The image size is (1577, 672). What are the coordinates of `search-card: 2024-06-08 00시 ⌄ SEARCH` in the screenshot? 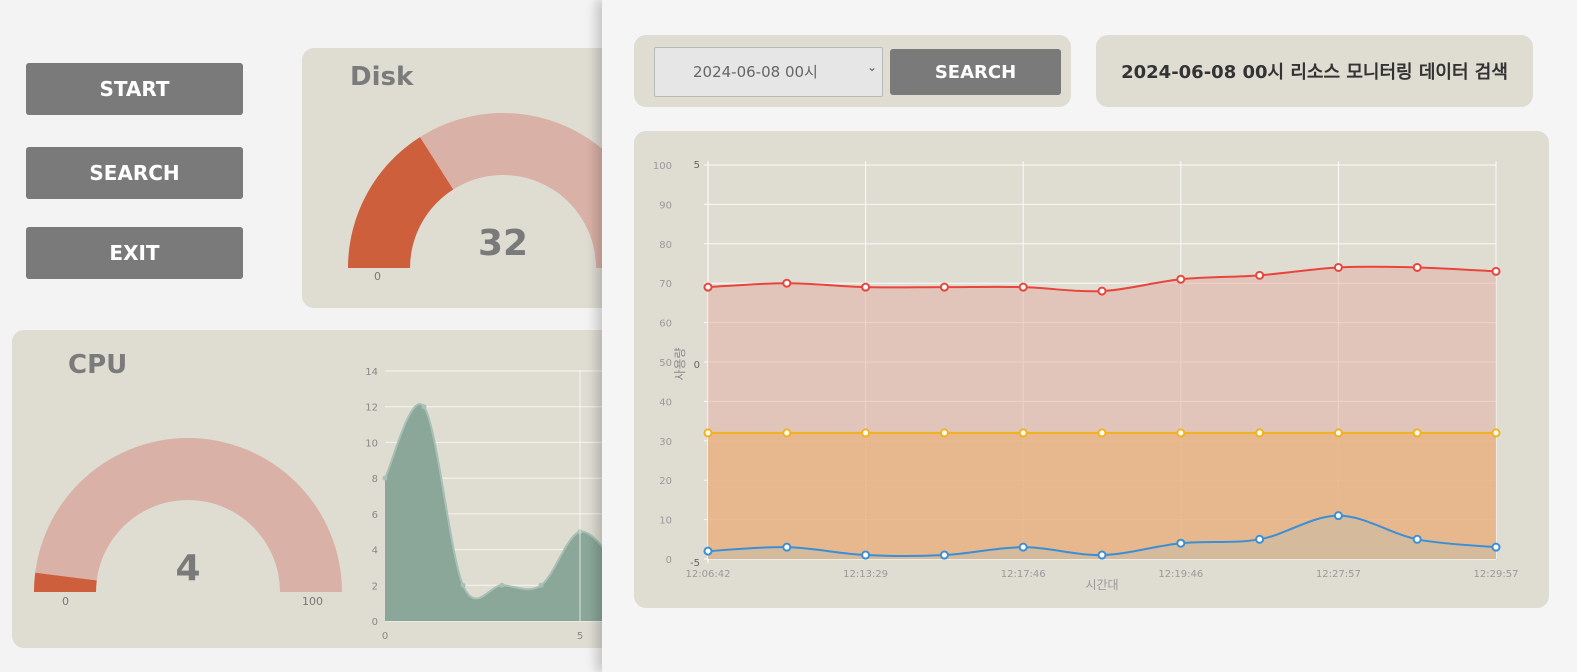 It's located at (852, 71).